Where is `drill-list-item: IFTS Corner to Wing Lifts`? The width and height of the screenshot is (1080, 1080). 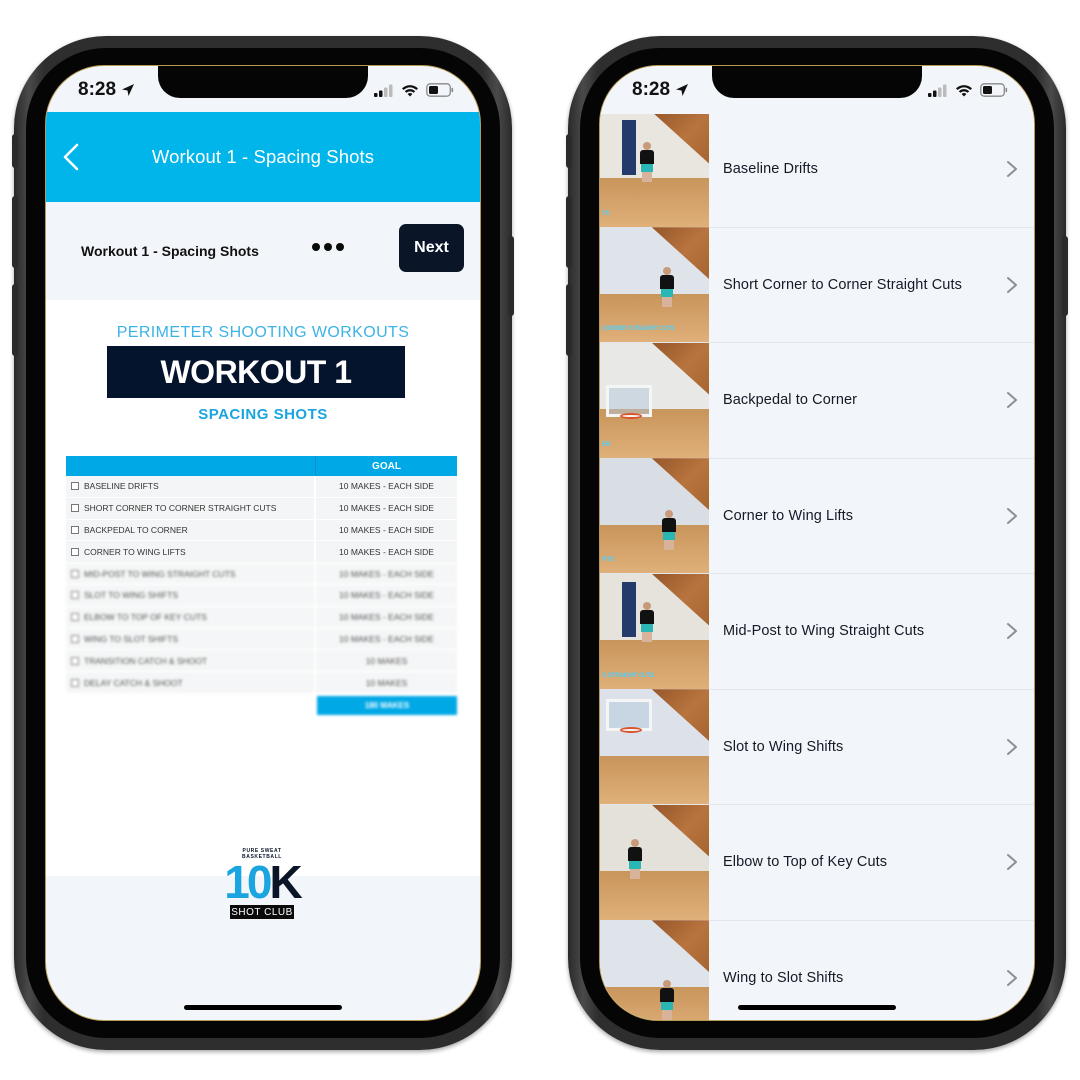
drill-list-item: IFTS Corner to Wing Lifts is located at coordinates (817, 516).